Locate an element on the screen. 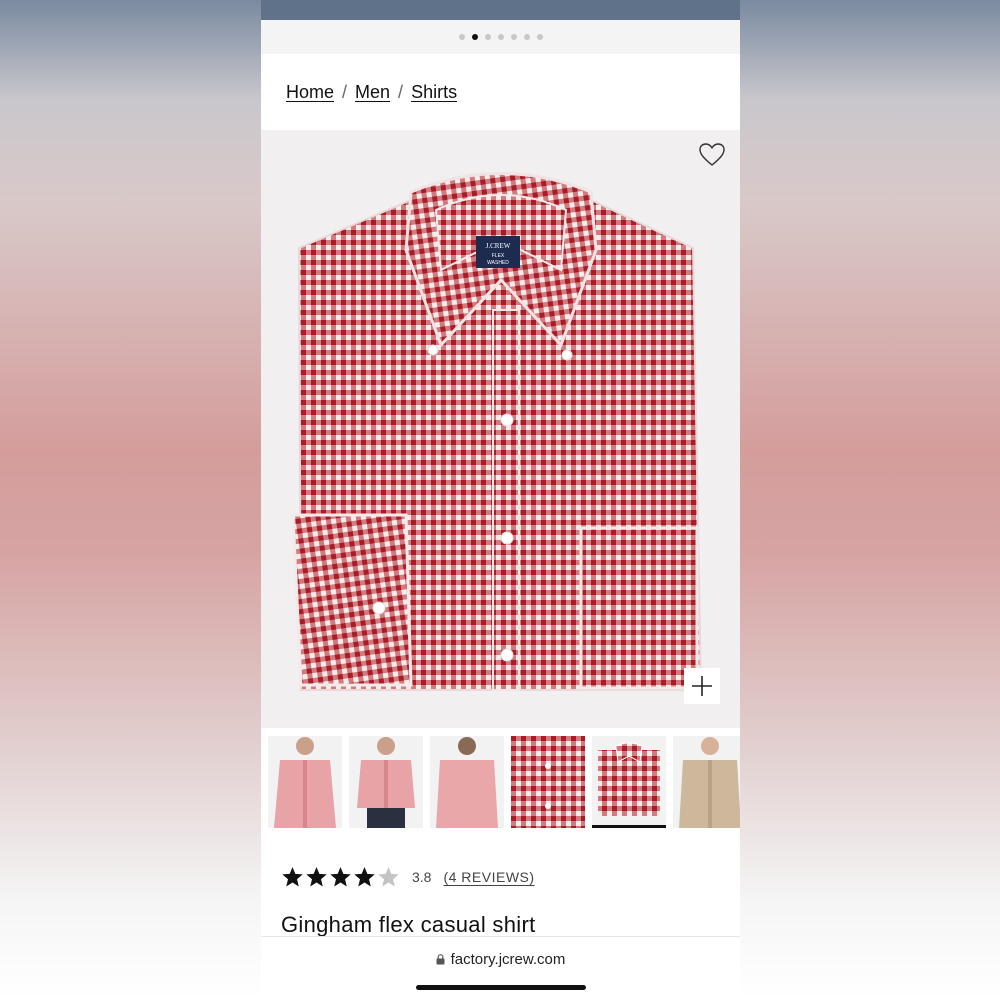  url-text: factory.jcrew.com is located at coordinates (508, 959).